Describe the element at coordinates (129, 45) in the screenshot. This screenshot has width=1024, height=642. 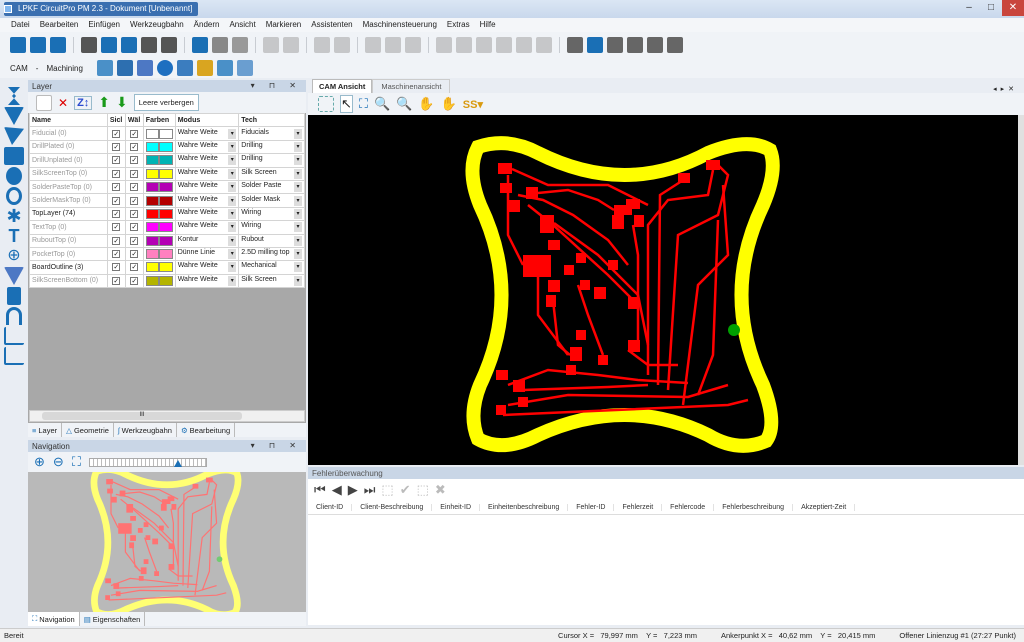
I see `paste-icon` at that location.